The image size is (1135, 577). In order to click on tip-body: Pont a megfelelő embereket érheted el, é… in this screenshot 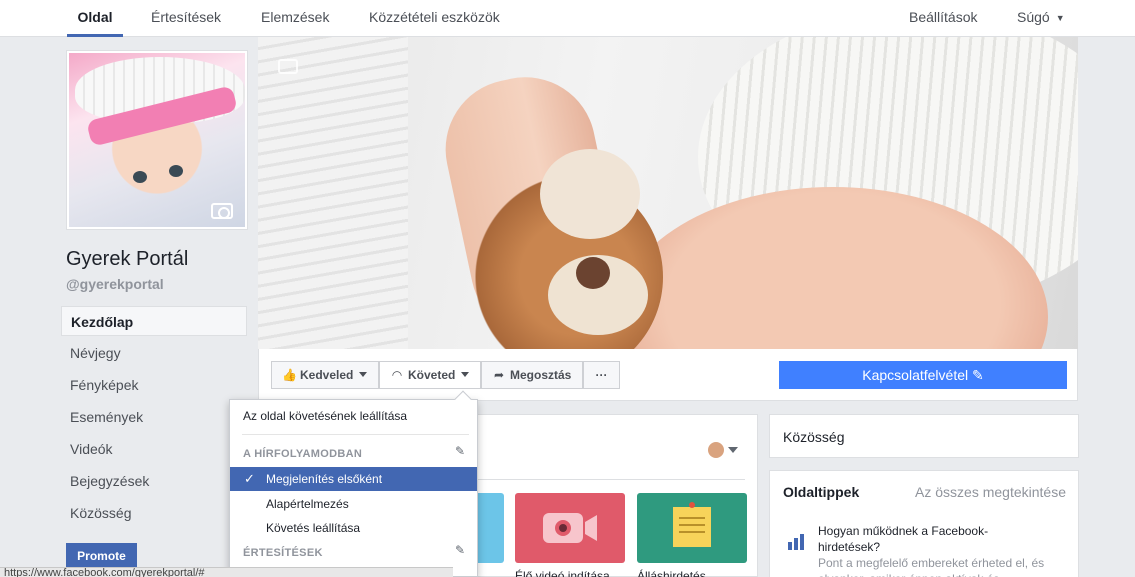, I will do `click(931, 566)`.